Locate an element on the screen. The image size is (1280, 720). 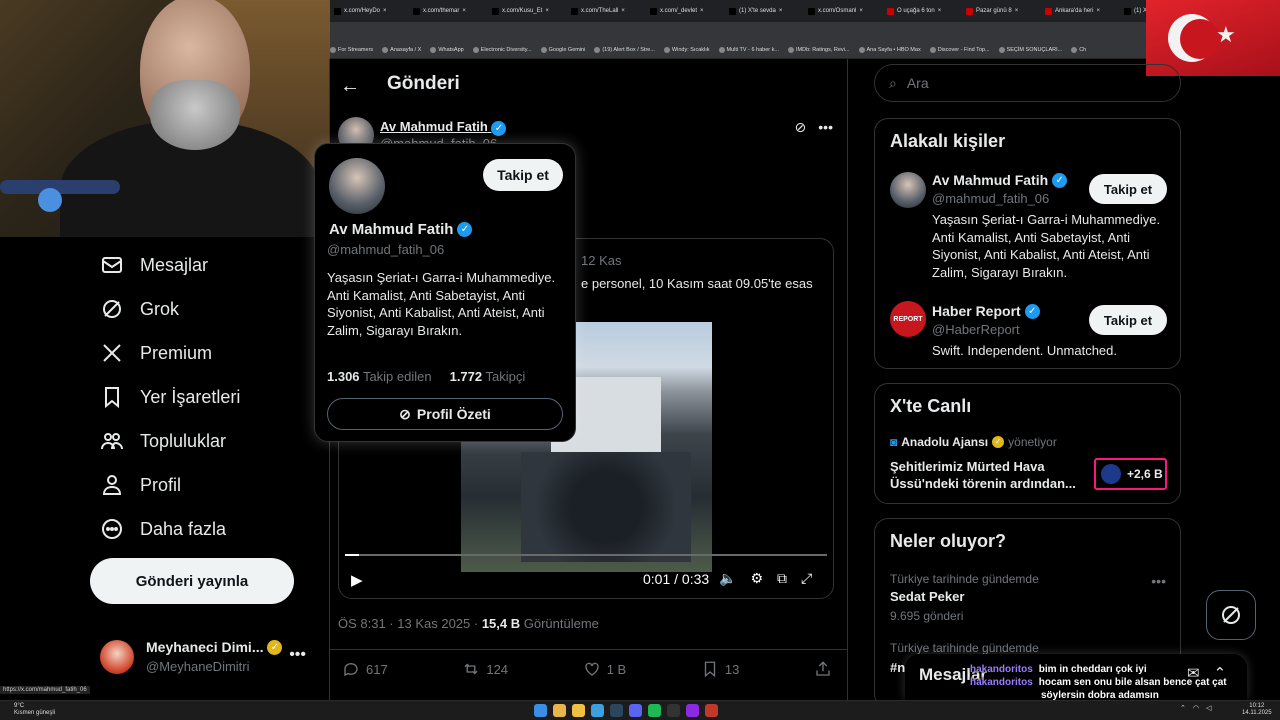
obs-icon is located at coordinates (692, 710).